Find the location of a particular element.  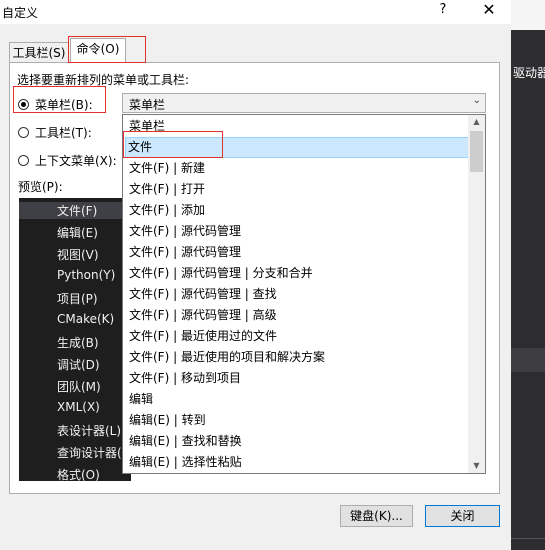

dropdown-item: 文件(F) | 打开 is located at coordinates (297, 189).